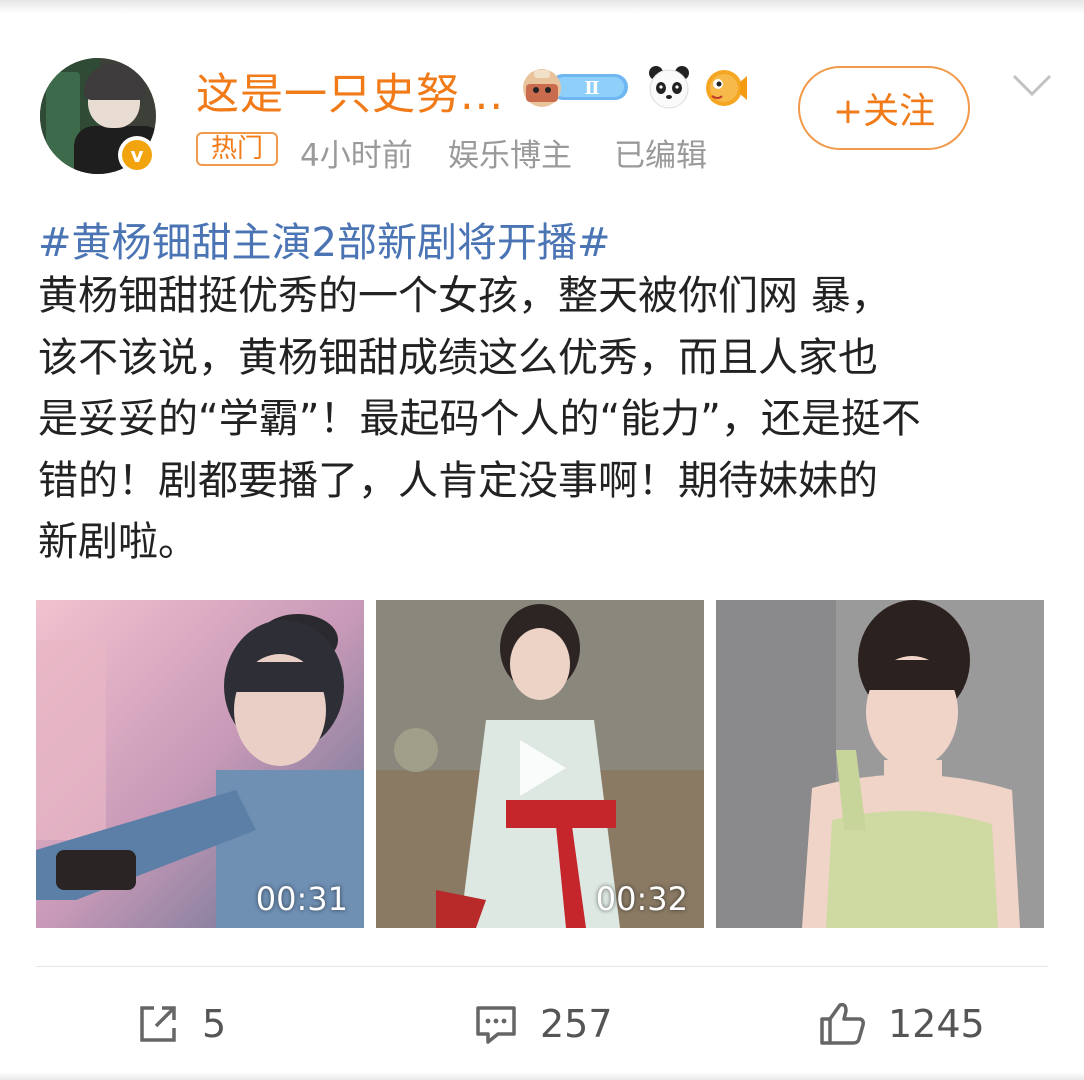  I want to click on edited-label: 已编辑, so click(660, 156).